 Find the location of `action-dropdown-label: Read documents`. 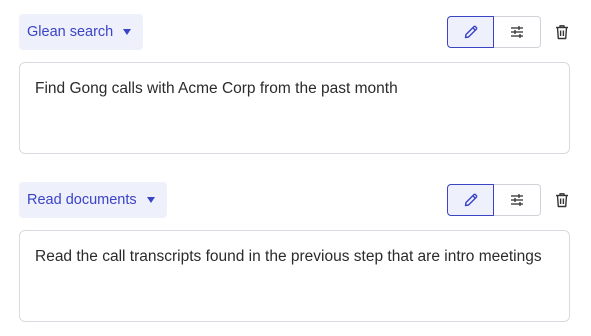

action-dropdown-label: Read documents is located at coordinates (82, 200).